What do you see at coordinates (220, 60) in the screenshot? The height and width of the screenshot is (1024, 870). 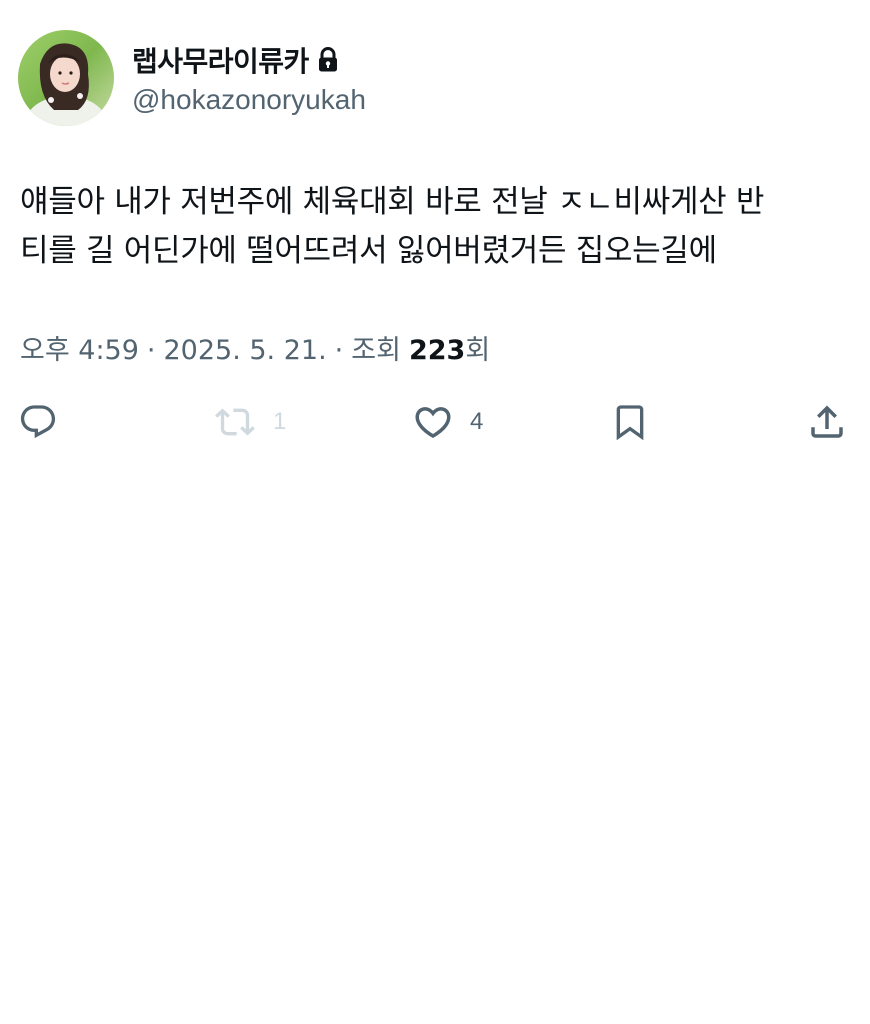 I see `display-name: 랩사무라이류카` at bounding box center [220, 60].